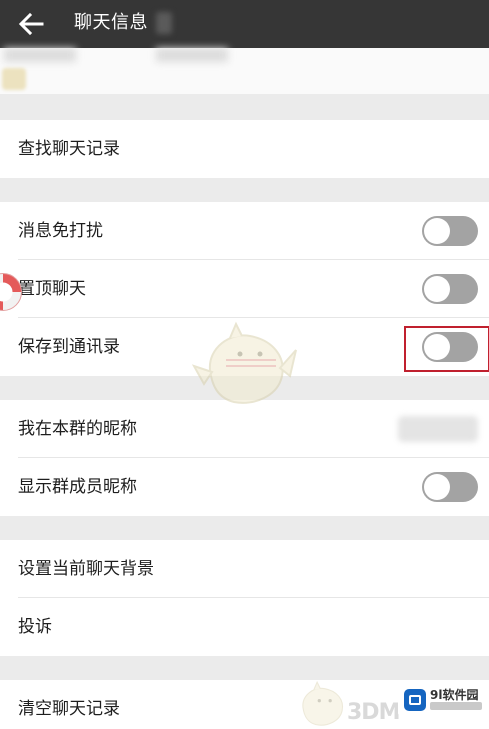  What do you see at coordinates (373, 712) in the screenshot?
I see `3dm-watermark: 3DM` at bounding box center [373, 712].